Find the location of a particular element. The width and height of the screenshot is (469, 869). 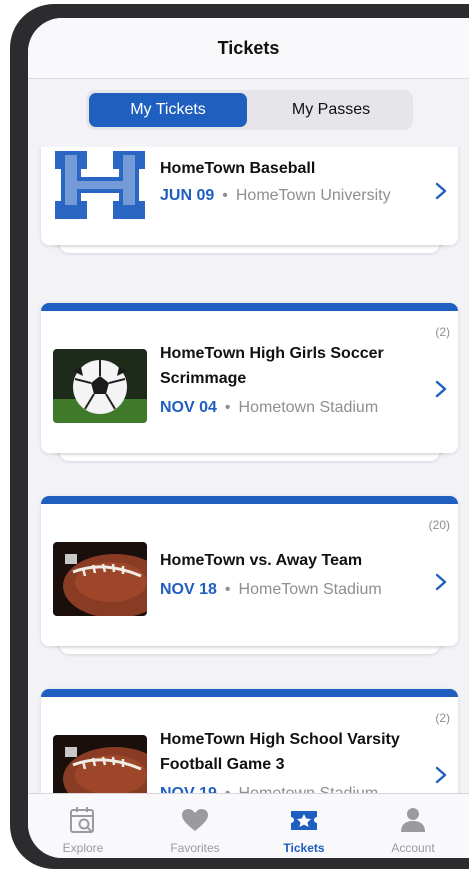

page-title: Tickets is located at coordinates (248, 48).